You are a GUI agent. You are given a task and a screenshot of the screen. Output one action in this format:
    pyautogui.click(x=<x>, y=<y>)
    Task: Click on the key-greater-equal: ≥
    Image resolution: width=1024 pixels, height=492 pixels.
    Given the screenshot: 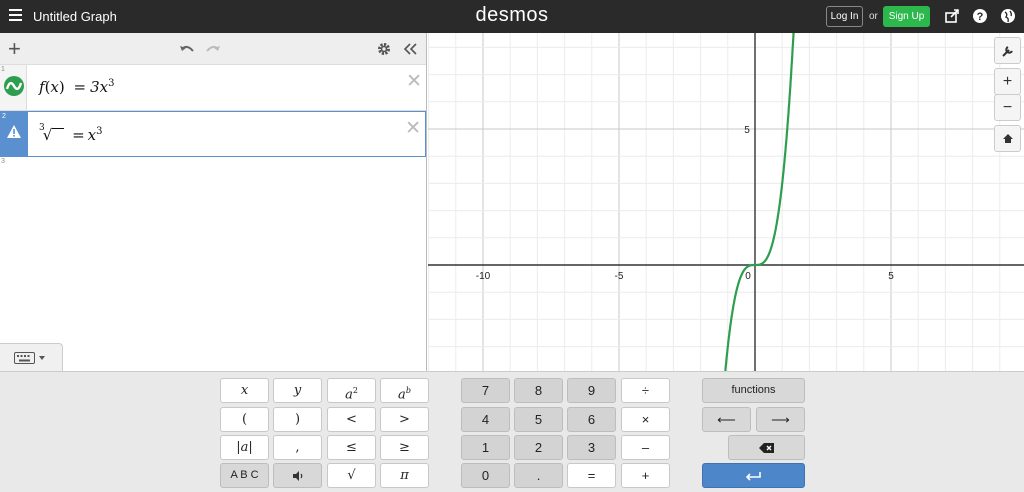 What is the action you would take?
    pyautogui.click(x=404, y=447)
    